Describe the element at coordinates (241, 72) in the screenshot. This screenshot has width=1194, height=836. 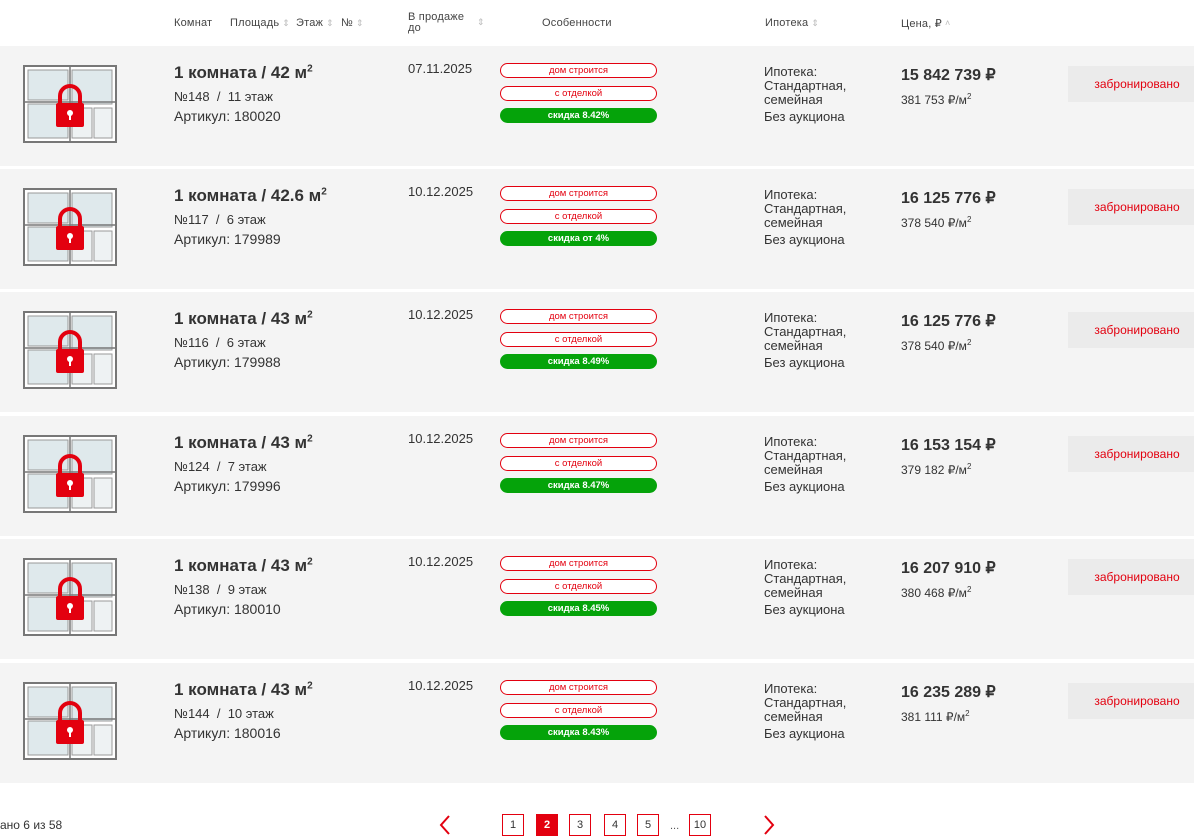
I see `apartment-title-text: 1 комната / 42 м` at that location.